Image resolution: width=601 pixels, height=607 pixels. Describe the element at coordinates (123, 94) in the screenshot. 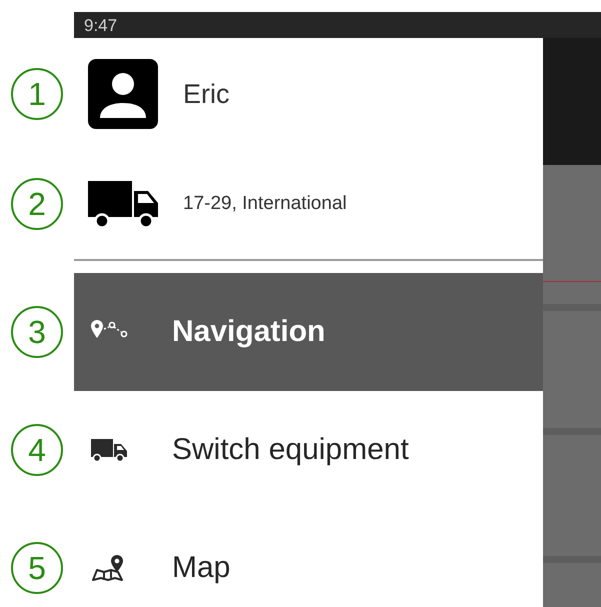

I see `person-avatar-icon` at that location.